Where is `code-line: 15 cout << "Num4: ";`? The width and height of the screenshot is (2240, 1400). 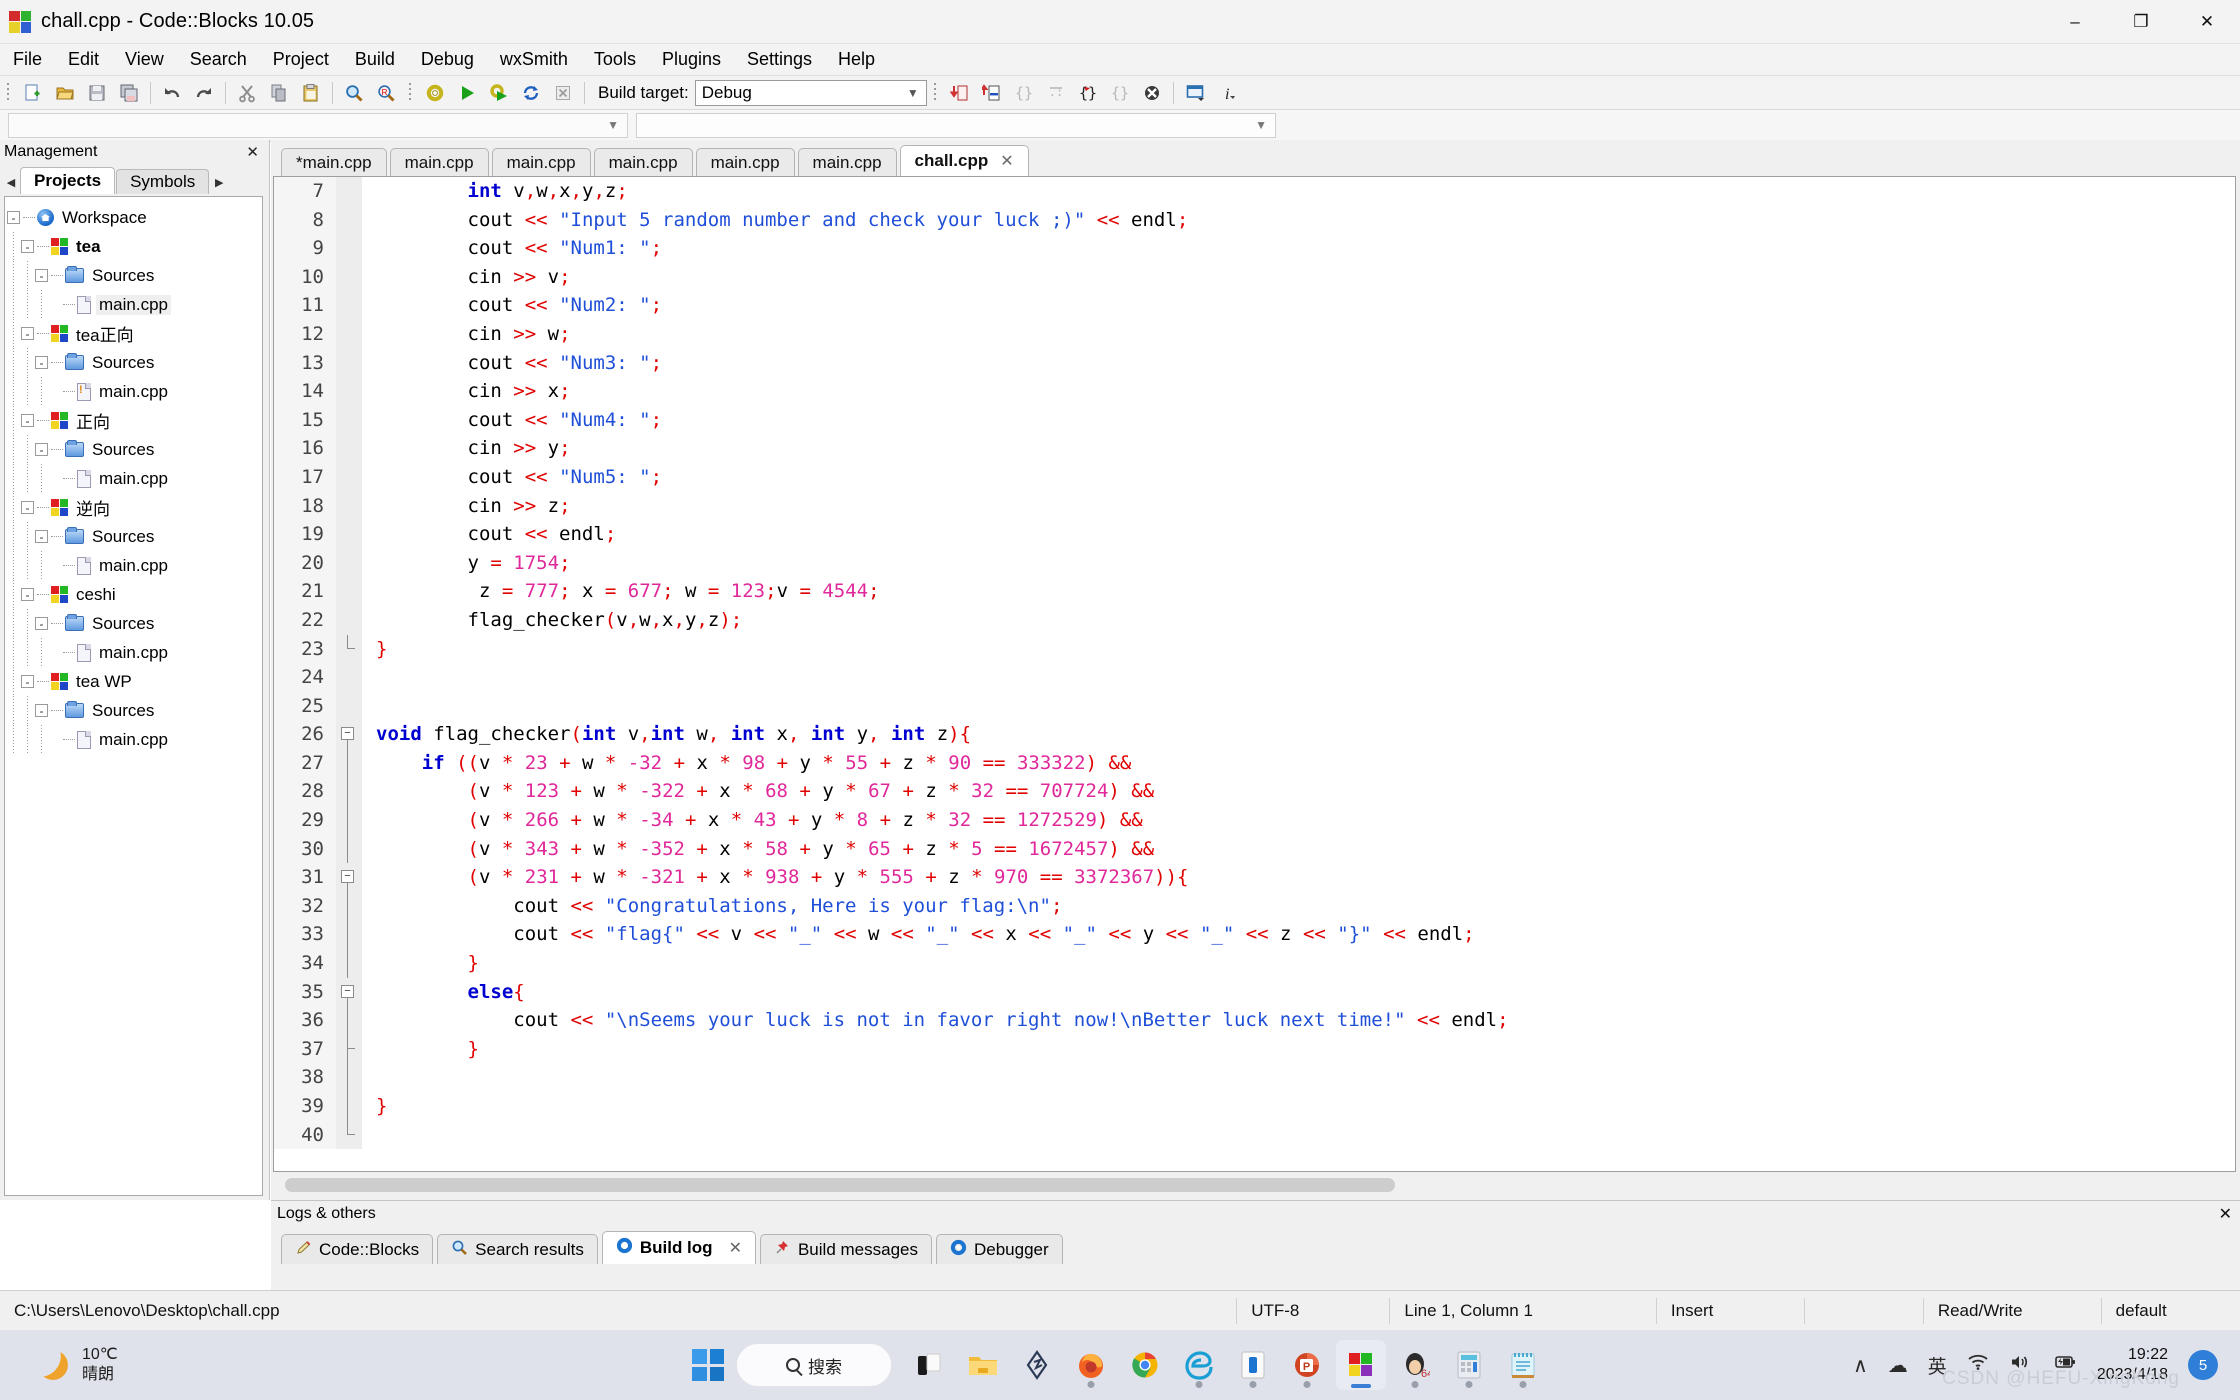
code-line: 15 cout << "Num4: "; is located at coordinates (1254, 420).